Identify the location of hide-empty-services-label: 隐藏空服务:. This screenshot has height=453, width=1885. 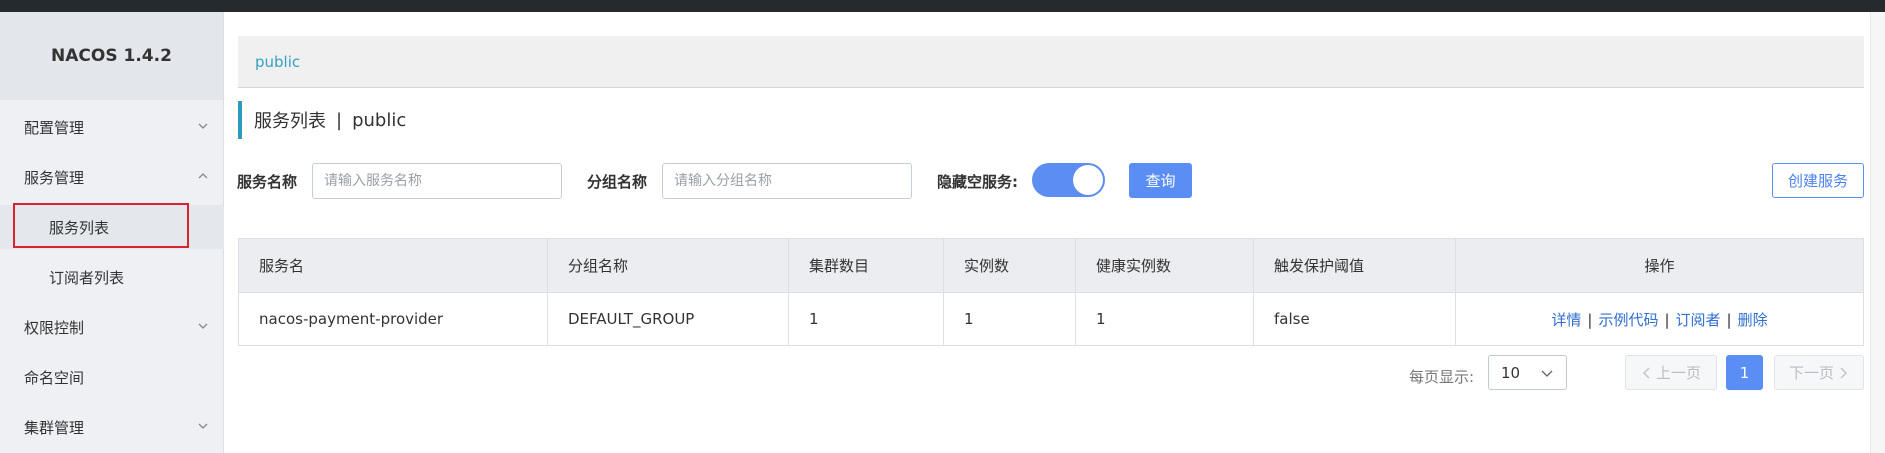
(977, 182).